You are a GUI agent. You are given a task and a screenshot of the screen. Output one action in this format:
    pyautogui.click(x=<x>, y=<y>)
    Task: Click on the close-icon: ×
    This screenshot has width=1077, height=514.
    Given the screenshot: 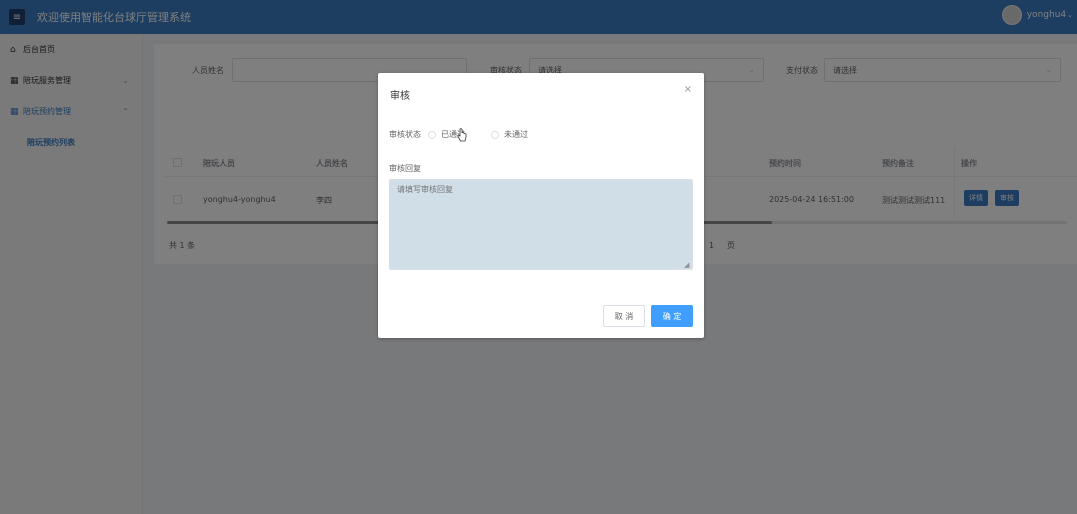 What is the action you would take?
    pyautogui.click(x=688, y=89)
    